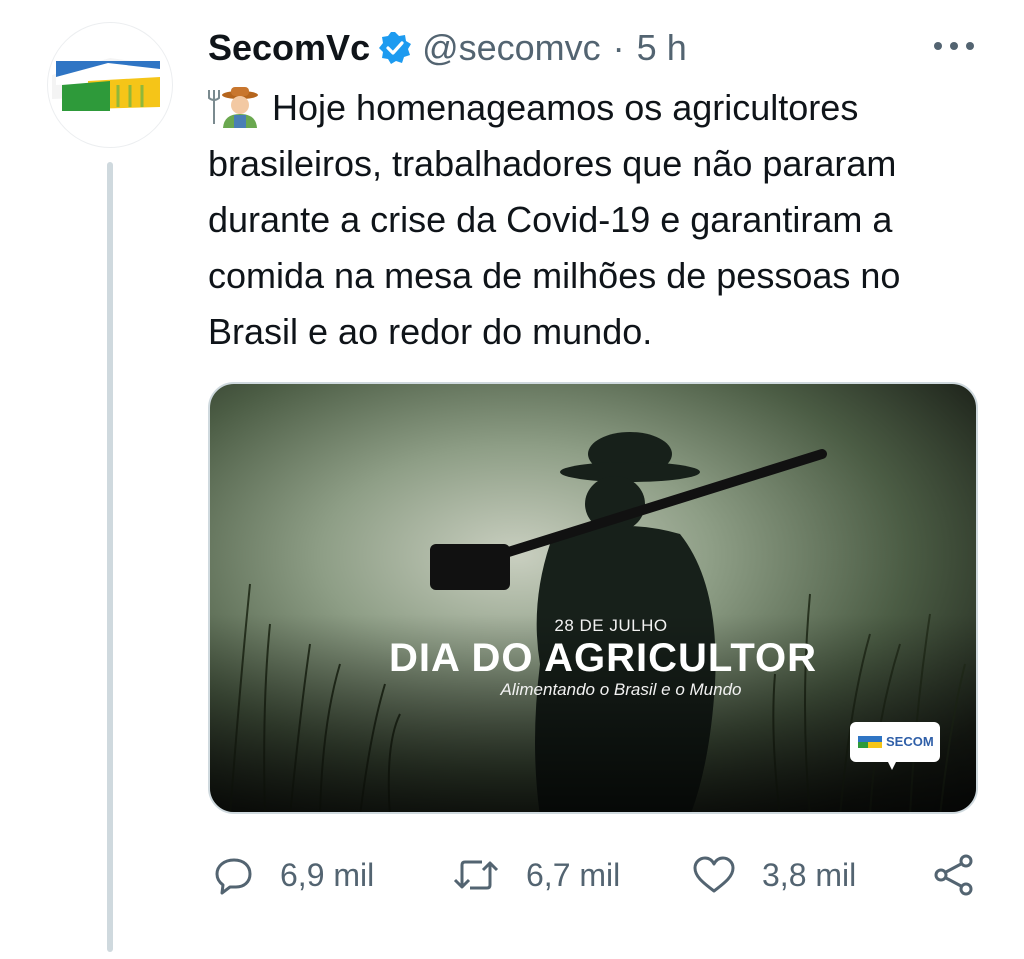 This screenshot has width=1024, height=959. I want to click on like-icon, so click(714, 874).